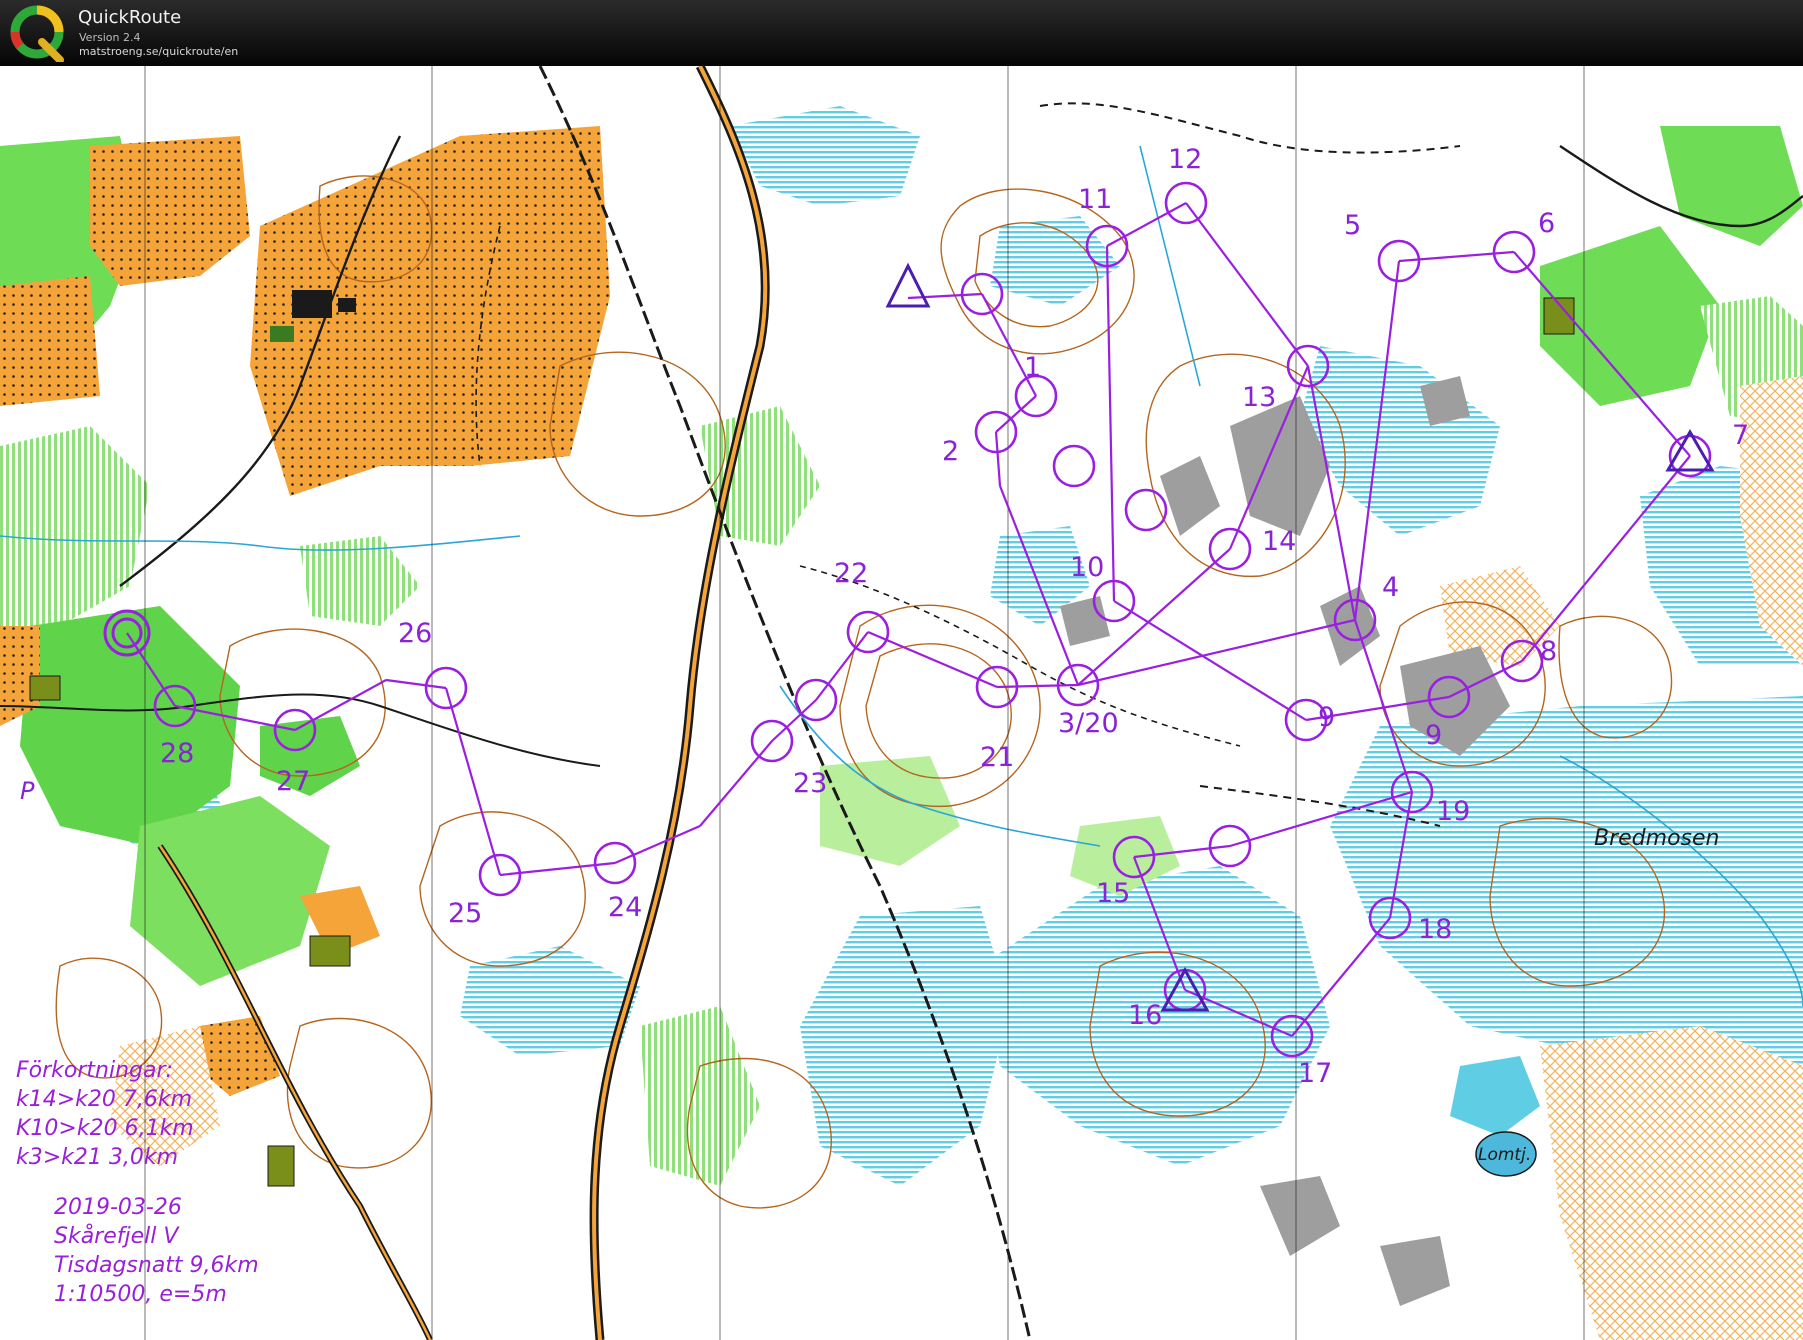 The height and width of the screenshot is (1340, 1803). Describe the element at coordinates (851, 573) in the screenshot. I see `control-number-label: 22` at that location.